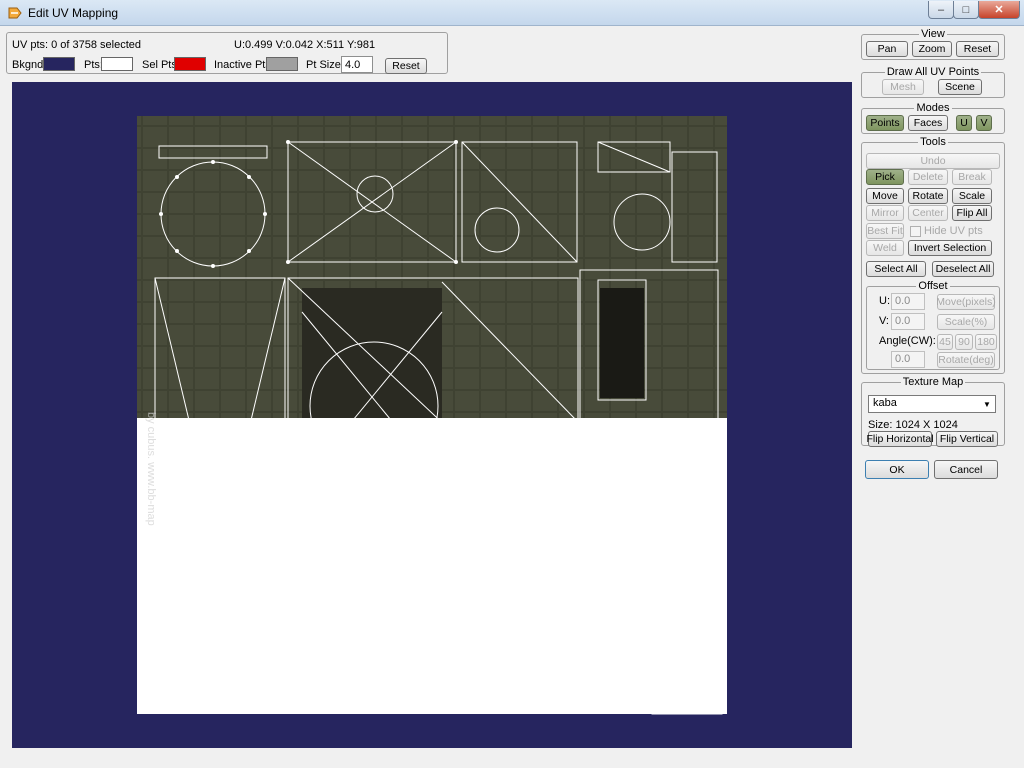 The width and height of the screenshot is (1024, 768). Describe the element at coordinates (933, 72) in the screenshot. I see `draw-all-label: Draw All UV Points` at that location.